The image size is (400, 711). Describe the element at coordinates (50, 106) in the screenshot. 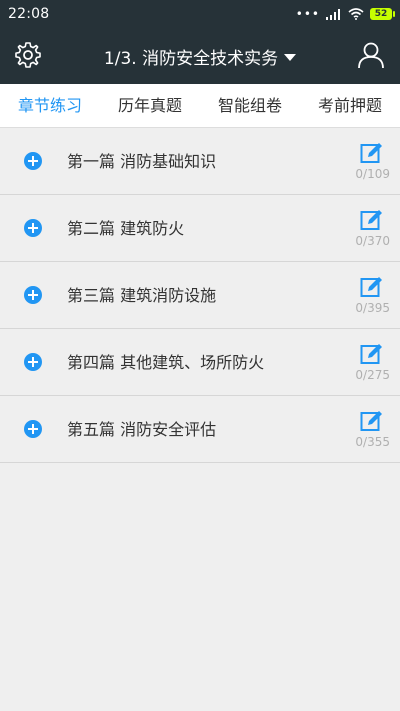

I see `tab-chapter-practice: 章节练习` at that location.